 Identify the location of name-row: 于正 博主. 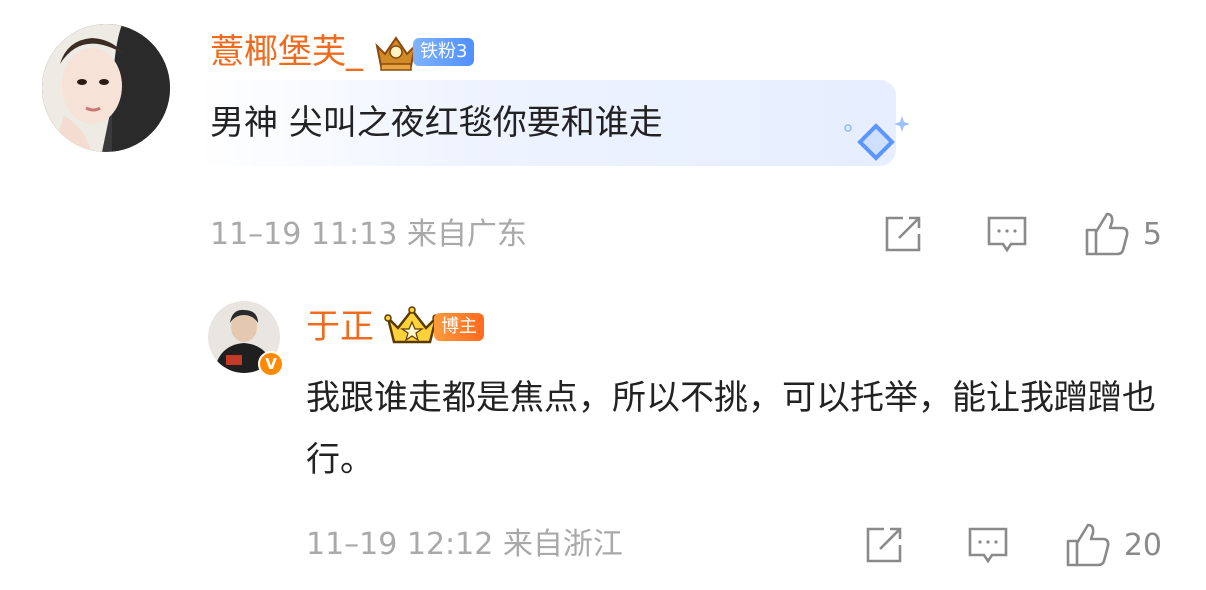
(395, 327).